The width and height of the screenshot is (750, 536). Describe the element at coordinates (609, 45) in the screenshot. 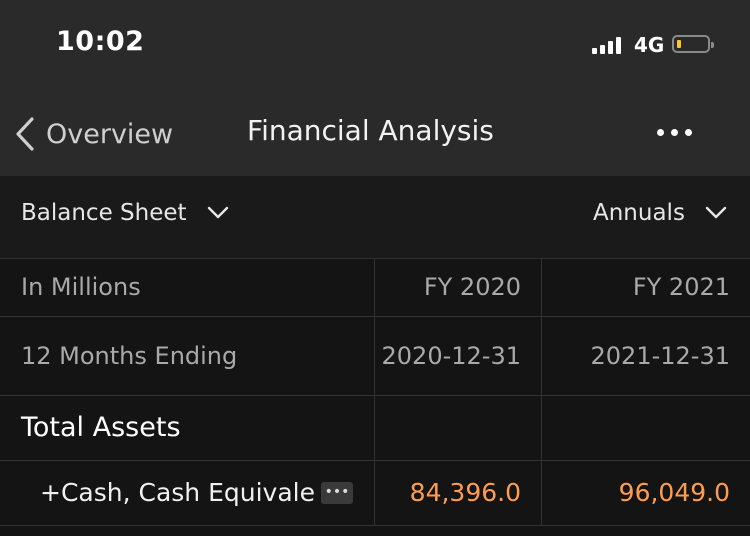

I see `signal-strength-icon` at that location.